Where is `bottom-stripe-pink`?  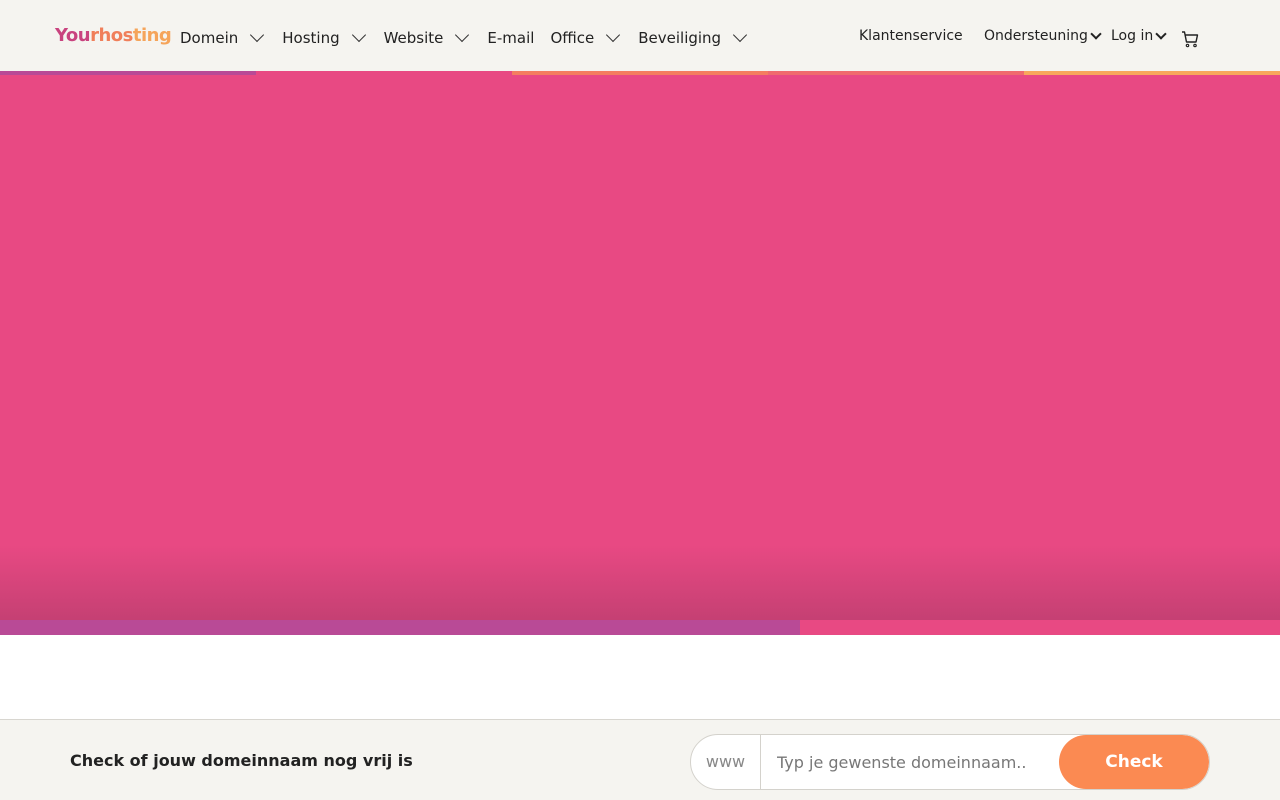 bottom-stripe-pink is located at coordinates (1040, 627).